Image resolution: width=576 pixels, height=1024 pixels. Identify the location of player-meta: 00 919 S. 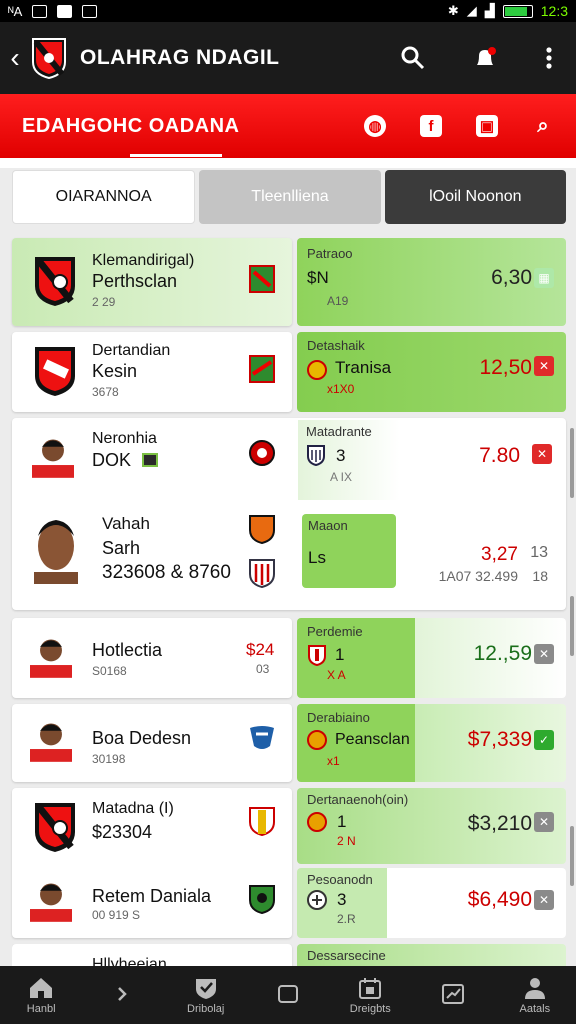
(116, 915).